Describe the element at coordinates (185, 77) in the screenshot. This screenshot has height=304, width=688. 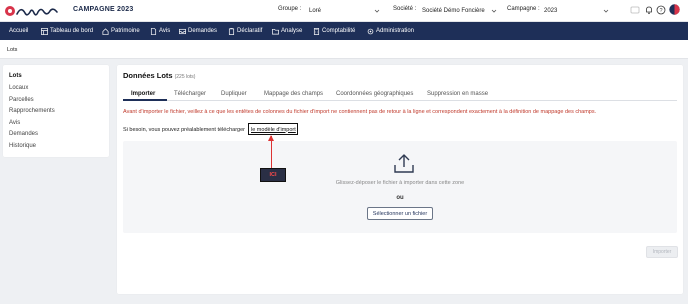
I see `lots-count: (225 lots)` at that location.